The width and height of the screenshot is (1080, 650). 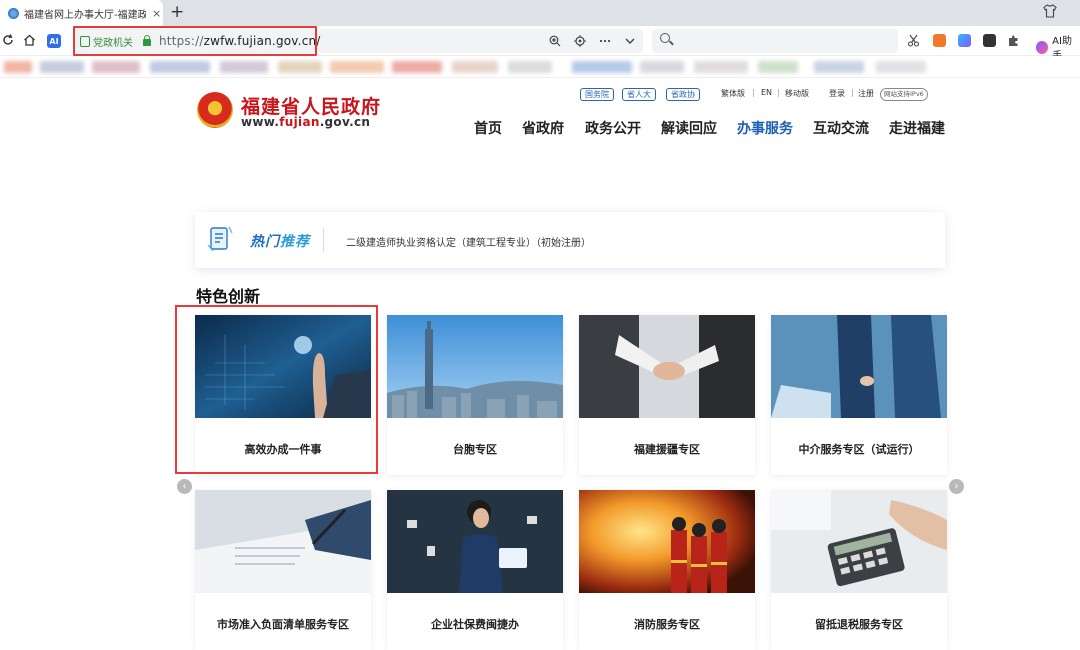 I want to click on nav-provincial-gov: 省政府, so click(x=543, y=128).